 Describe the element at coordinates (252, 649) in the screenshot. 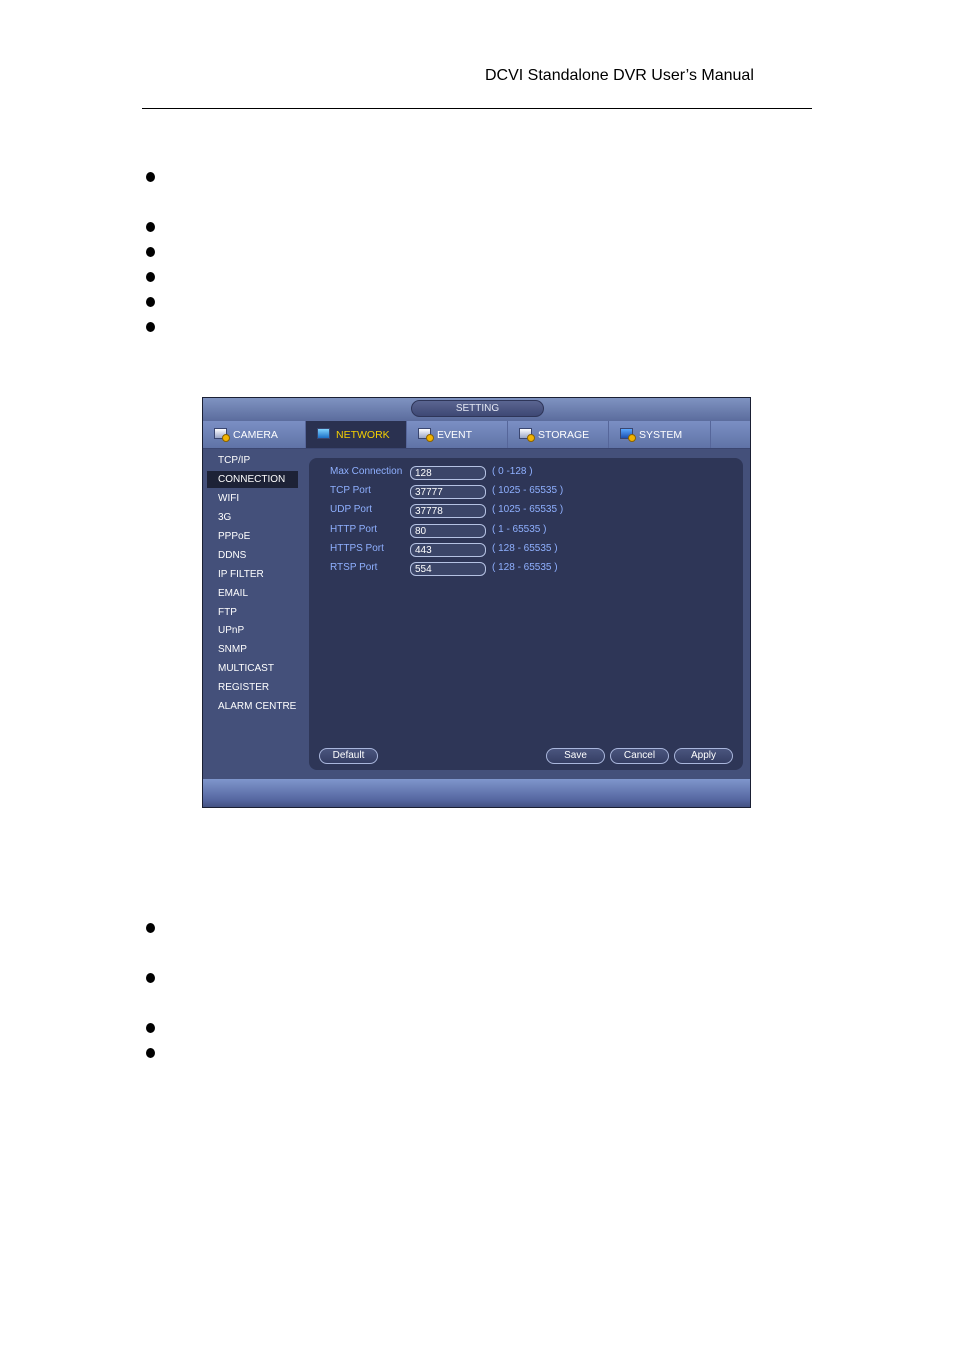

I see `sidebar-item-snmp: SNMP` at that location.